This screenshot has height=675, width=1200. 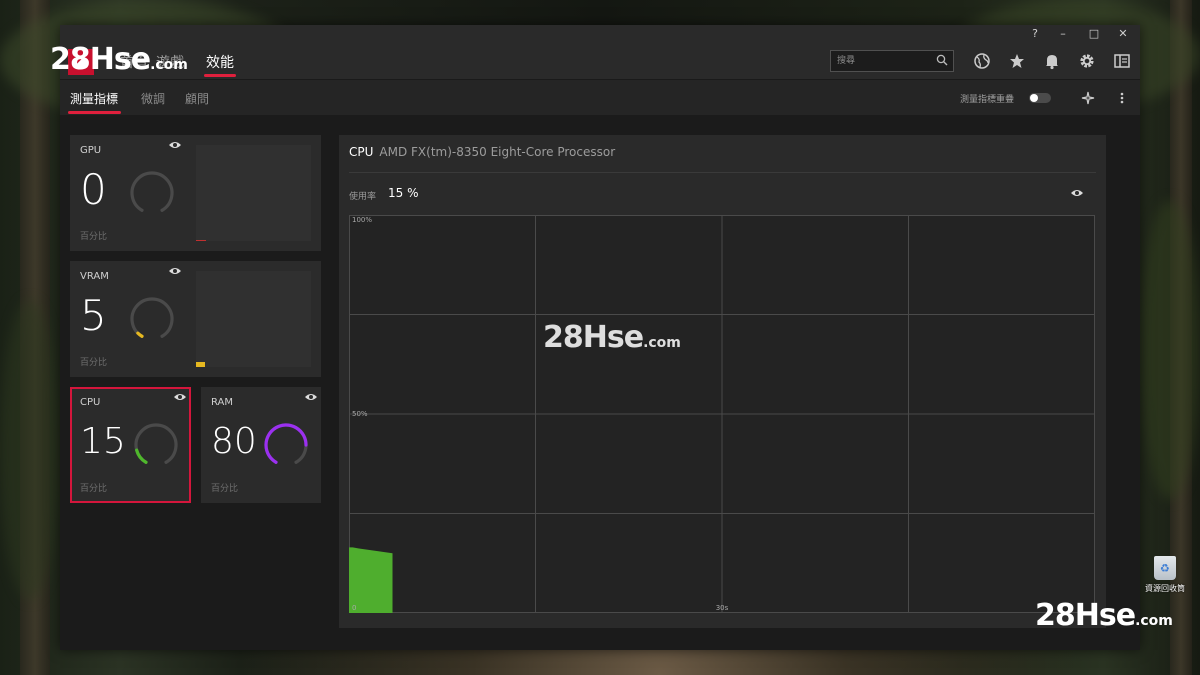 What do you see at coordinates (1063, 34) in the screenshot?
I see `minimize-button: –` at bounding box center [1063, 34].